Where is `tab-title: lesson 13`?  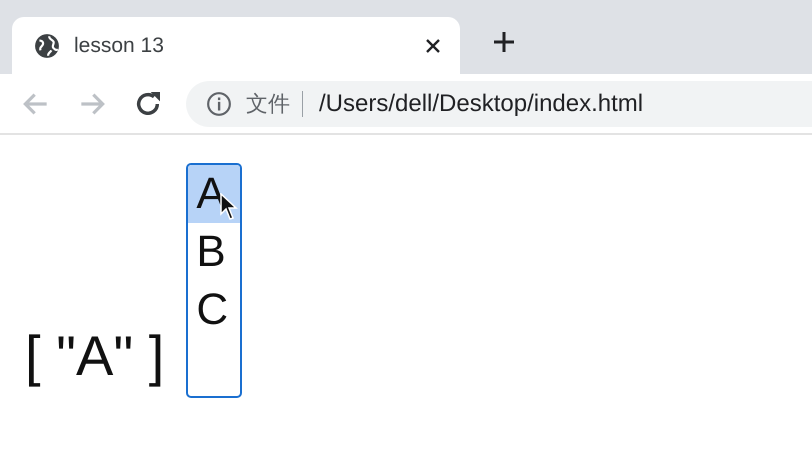 tab-title: lesson 13 is located at coordinates (119, 45).